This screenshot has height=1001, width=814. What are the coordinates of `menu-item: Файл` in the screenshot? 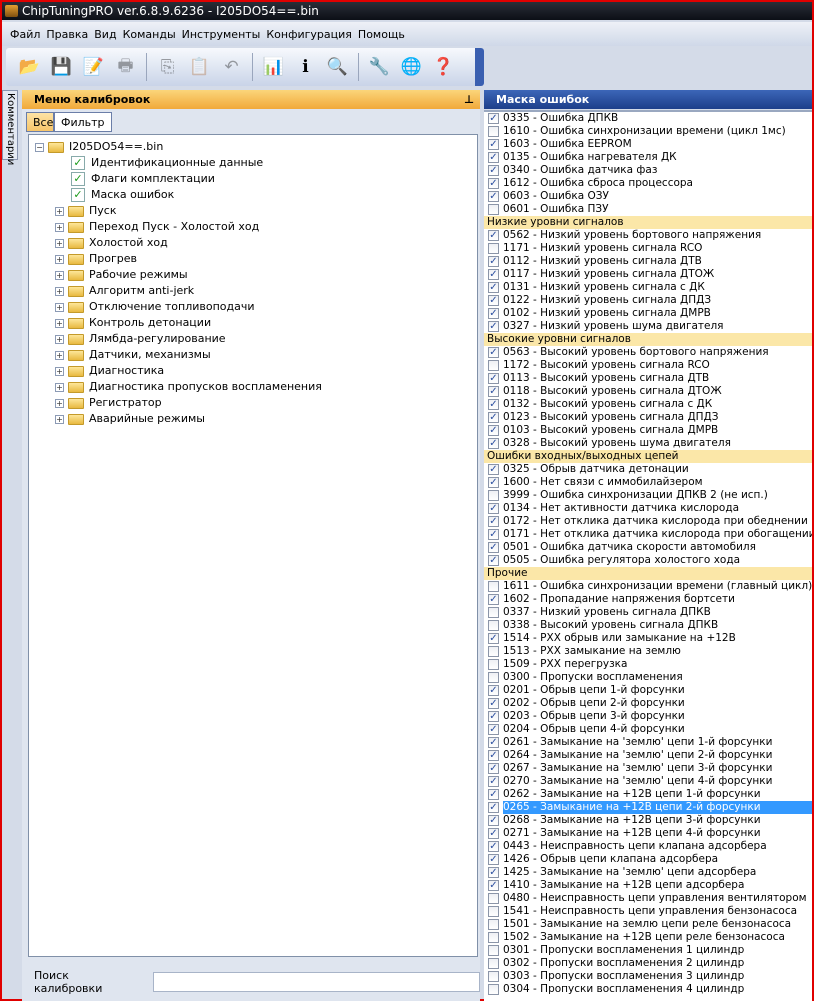 It's located at (25, 34).